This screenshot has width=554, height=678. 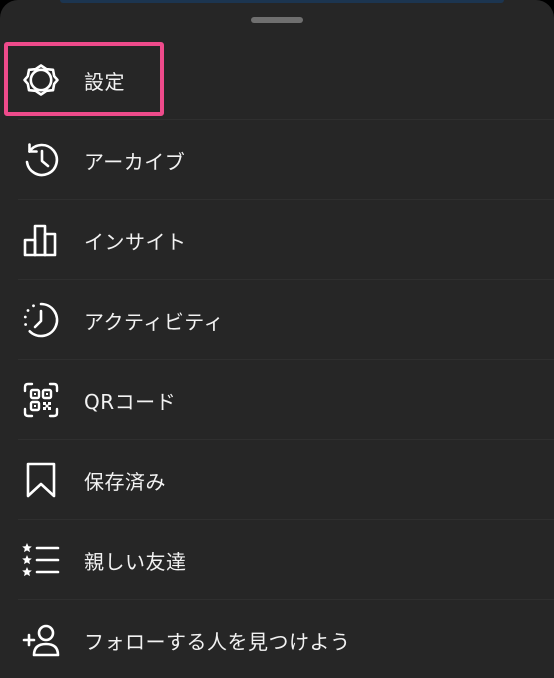 I want to click on menu-item-label: 親しい友達, so click(x=135, y=561).